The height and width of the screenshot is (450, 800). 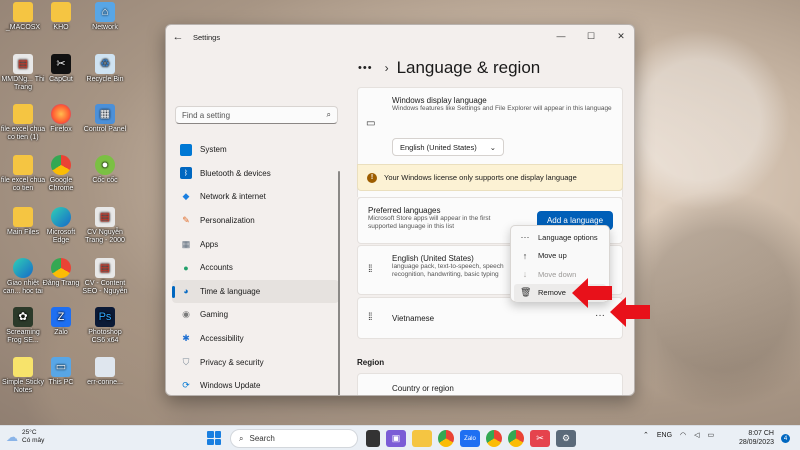 I want to click on desktop-icon-label: This PC, so click(x=61, y=382).